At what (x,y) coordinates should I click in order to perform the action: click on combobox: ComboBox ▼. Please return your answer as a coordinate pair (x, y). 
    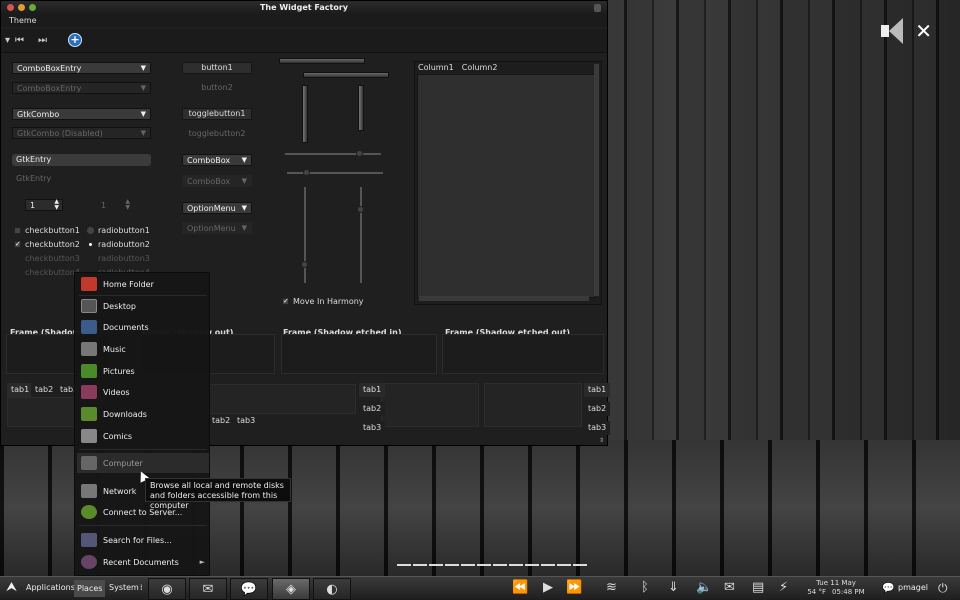
    Looking at the image, I should click on (217, 160).